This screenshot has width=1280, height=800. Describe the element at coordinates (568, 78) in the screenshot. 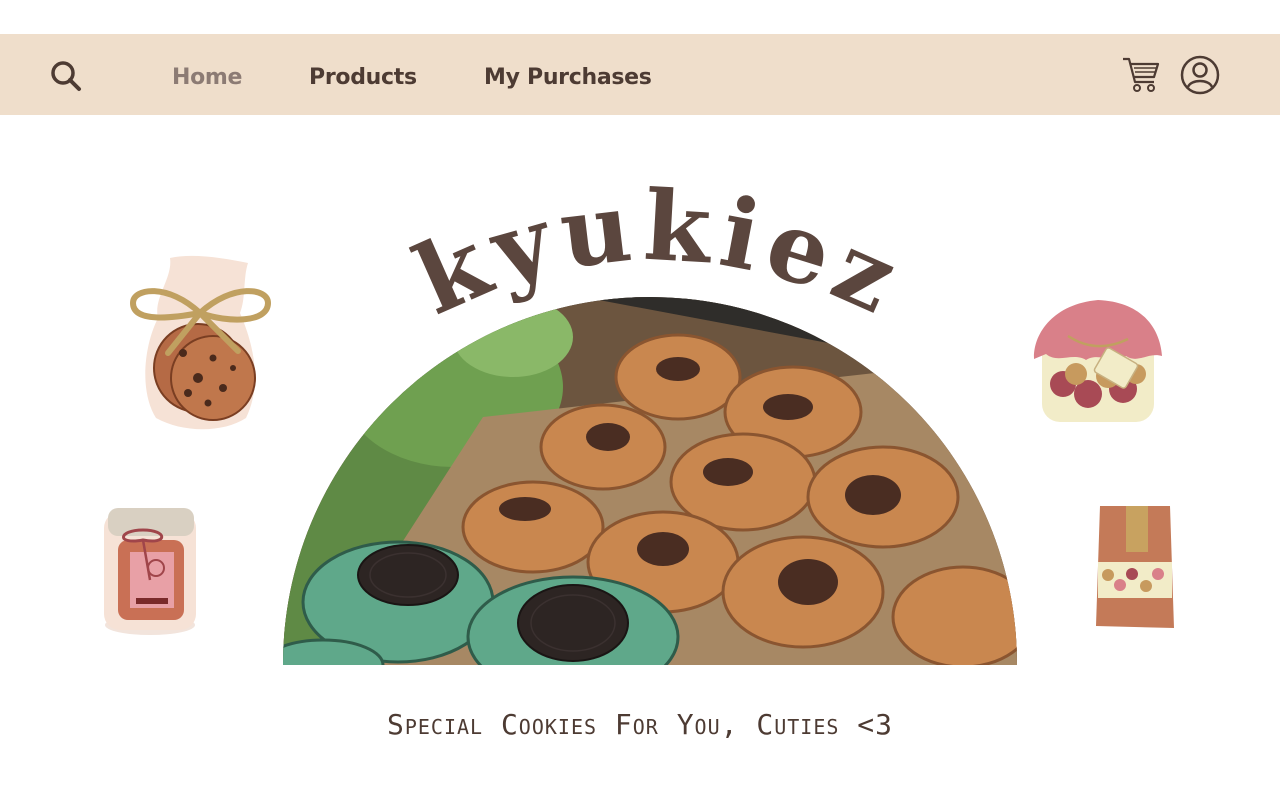

I see `nav-my-purchases-link: My Purchases` at that location.